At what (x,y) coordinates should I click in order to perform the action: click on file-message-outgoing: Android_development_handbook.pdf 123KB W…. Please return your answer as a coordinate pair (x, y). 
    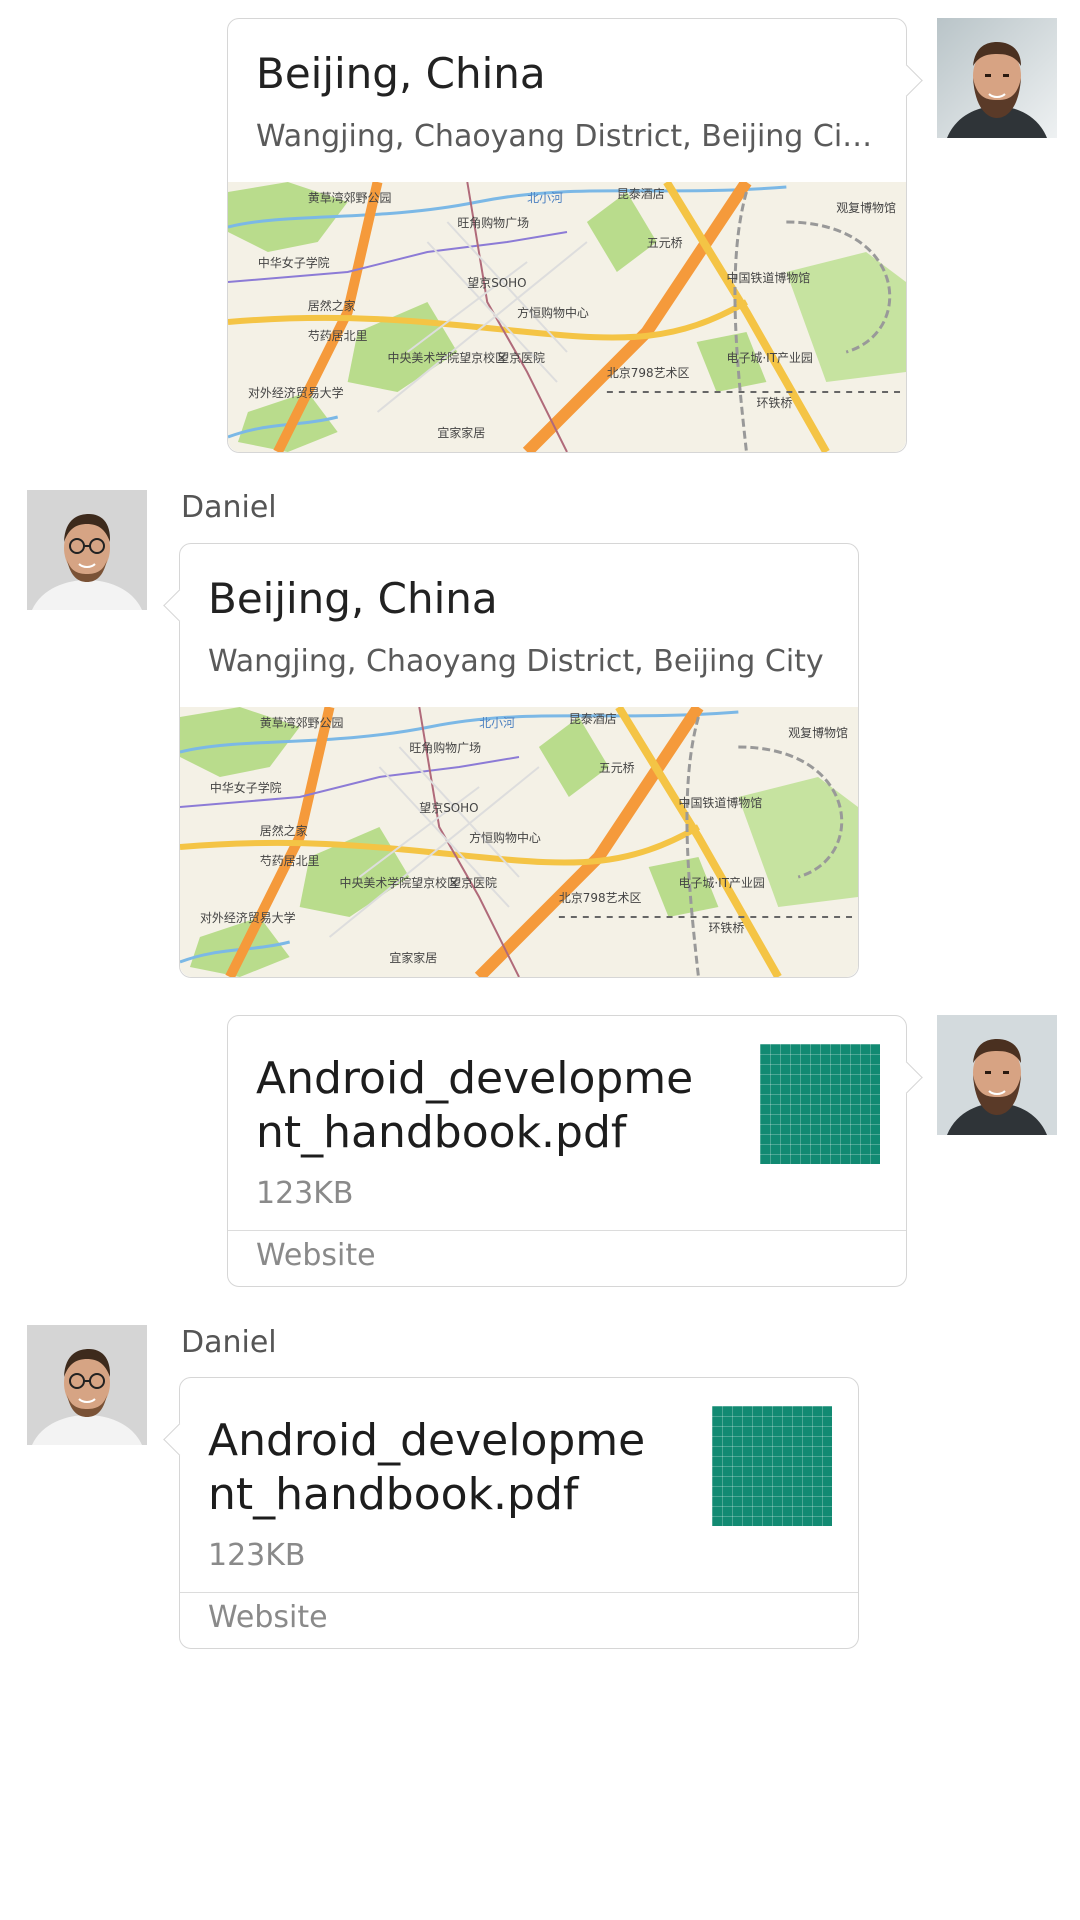
    Looking at the image, I should click on (567, 1151).